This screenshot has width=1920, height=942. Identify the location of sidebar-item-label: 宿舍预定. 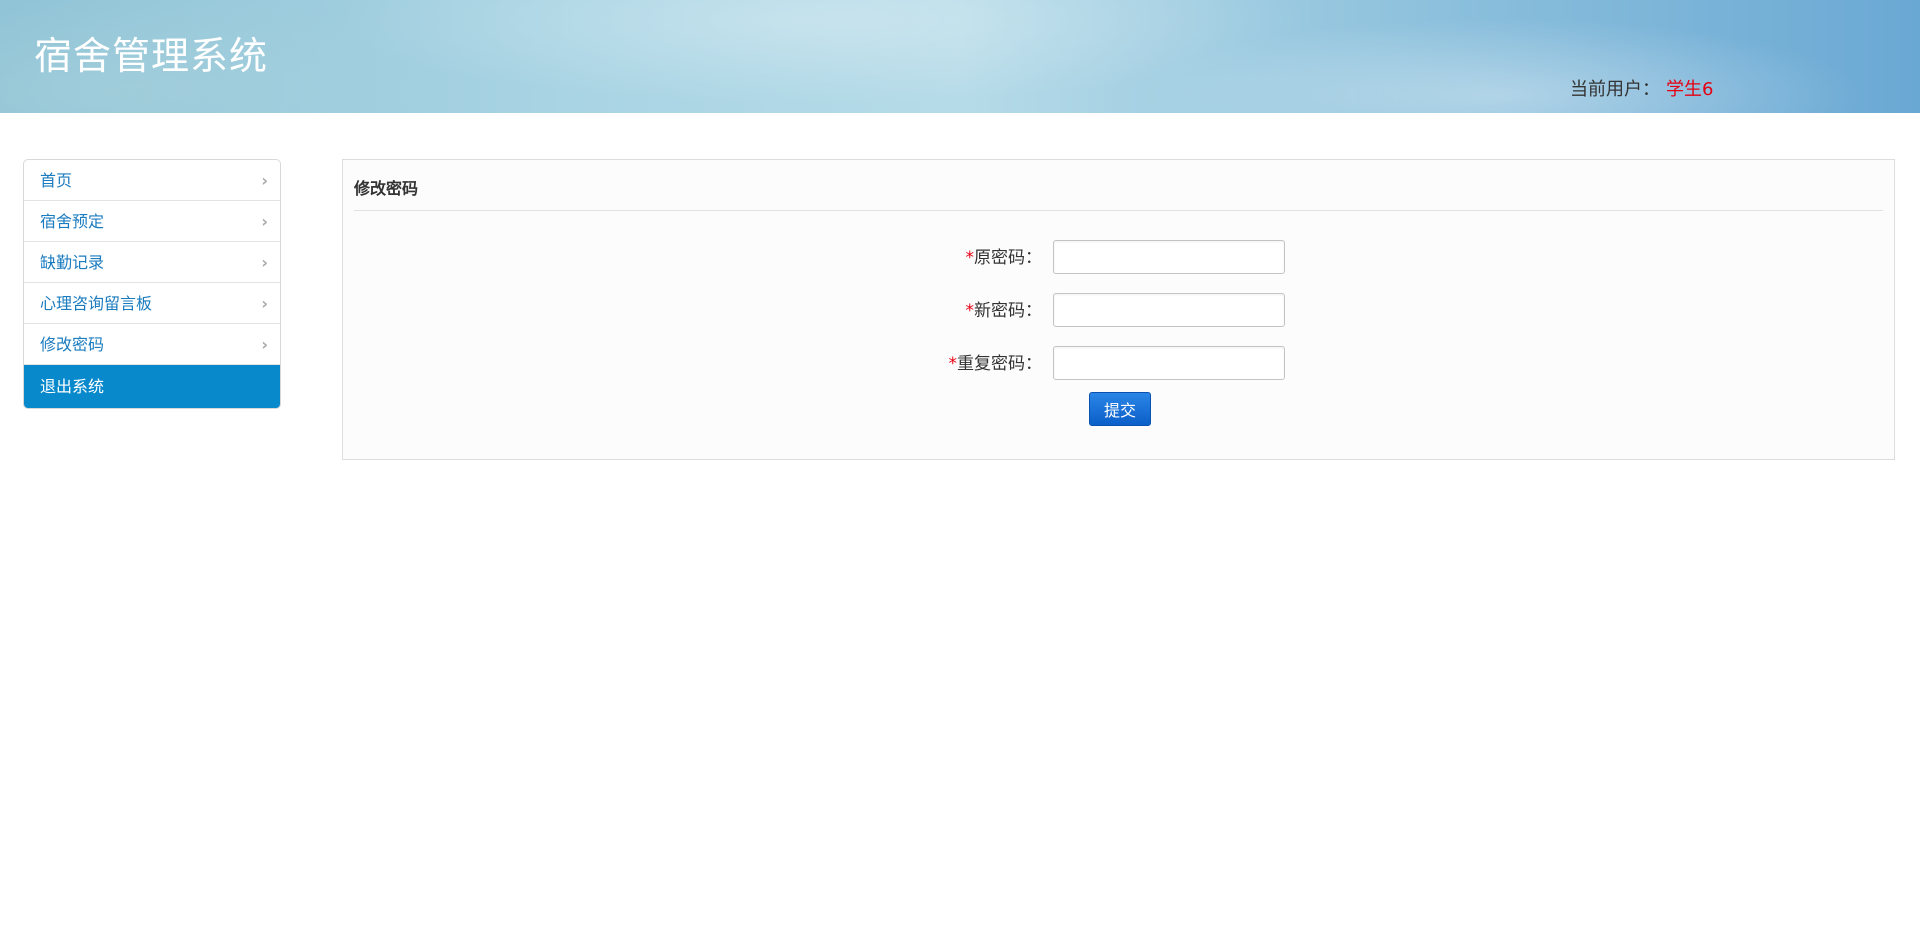
(72, 221).